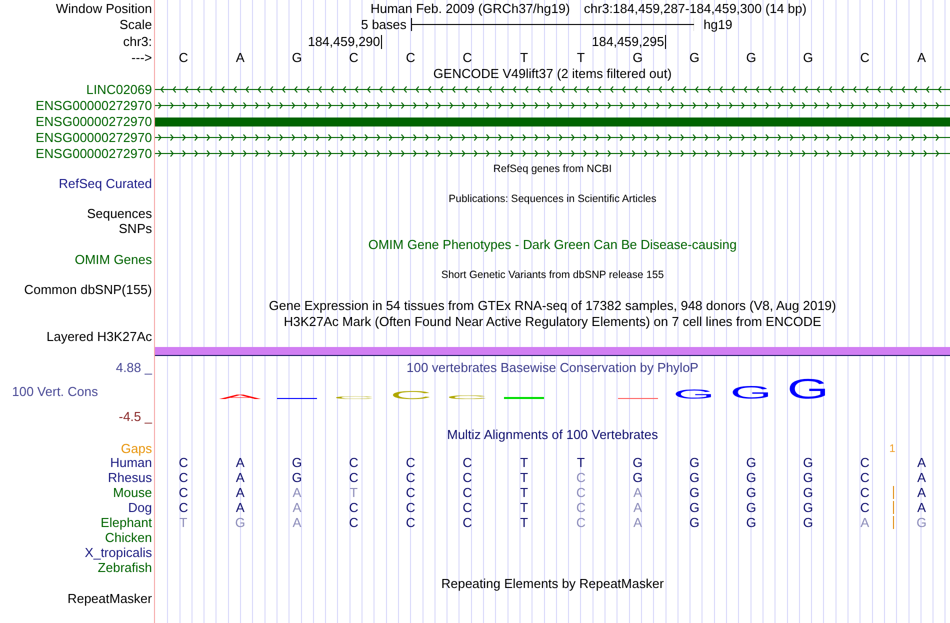 Image resolution: width=950 pixels, height=623 pixels. I want to click on strand-label: --->, so click(141, 57).